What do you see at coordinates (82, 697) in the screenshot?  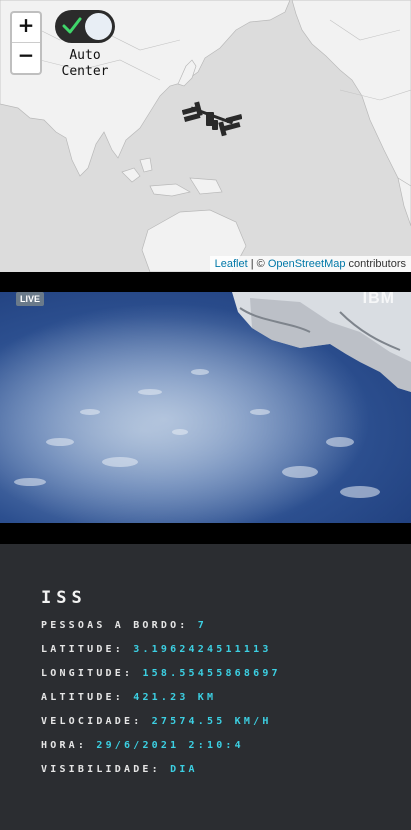 I see `altitude-label: ALTITUDE:` at bounding box center [82, 697].